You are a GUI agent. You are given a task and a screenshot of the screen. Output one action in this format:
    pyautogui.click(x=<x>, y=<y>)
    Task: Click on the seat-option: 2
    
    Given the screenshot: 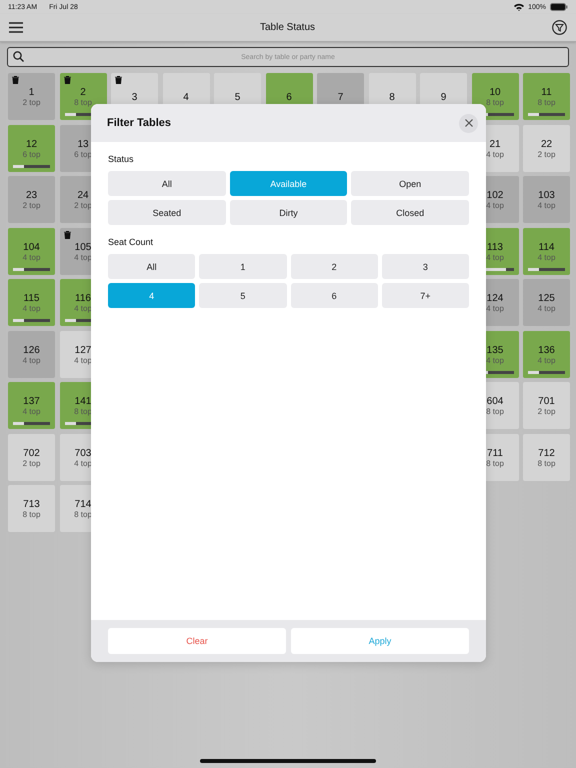 What is the action you would take?
    pyautogui.click(x=334, y=266)
    